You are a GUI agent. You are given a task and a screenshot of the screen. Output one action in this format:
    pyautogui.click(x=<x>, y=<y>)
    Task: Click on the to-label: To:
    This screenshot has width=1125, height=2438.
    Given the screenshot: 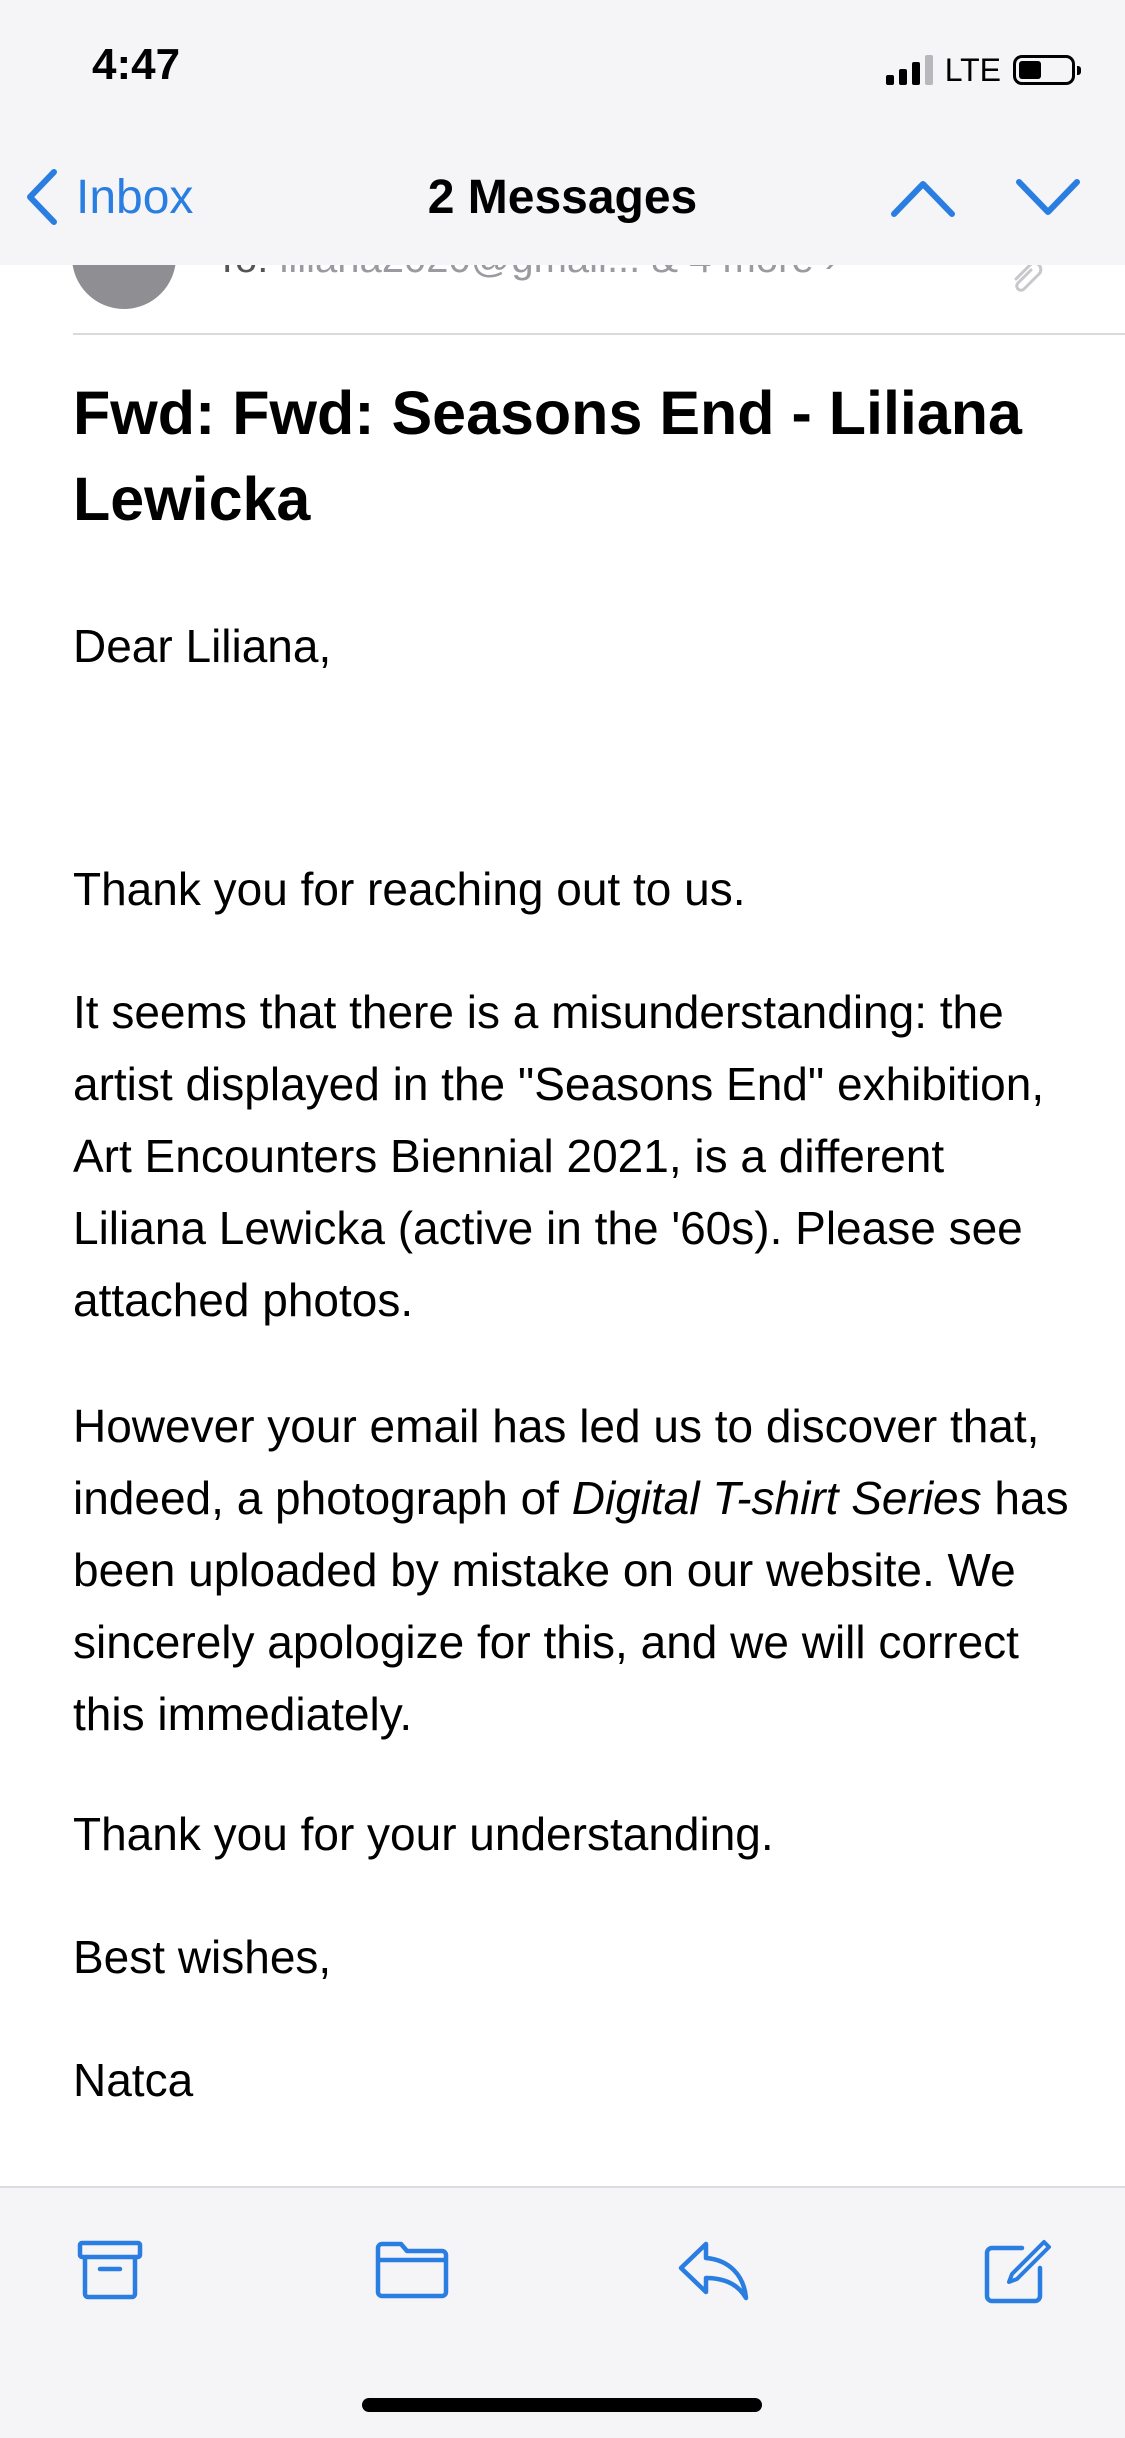 What is the action you would take?
    pyautogui.click(x=241, y=273)
    